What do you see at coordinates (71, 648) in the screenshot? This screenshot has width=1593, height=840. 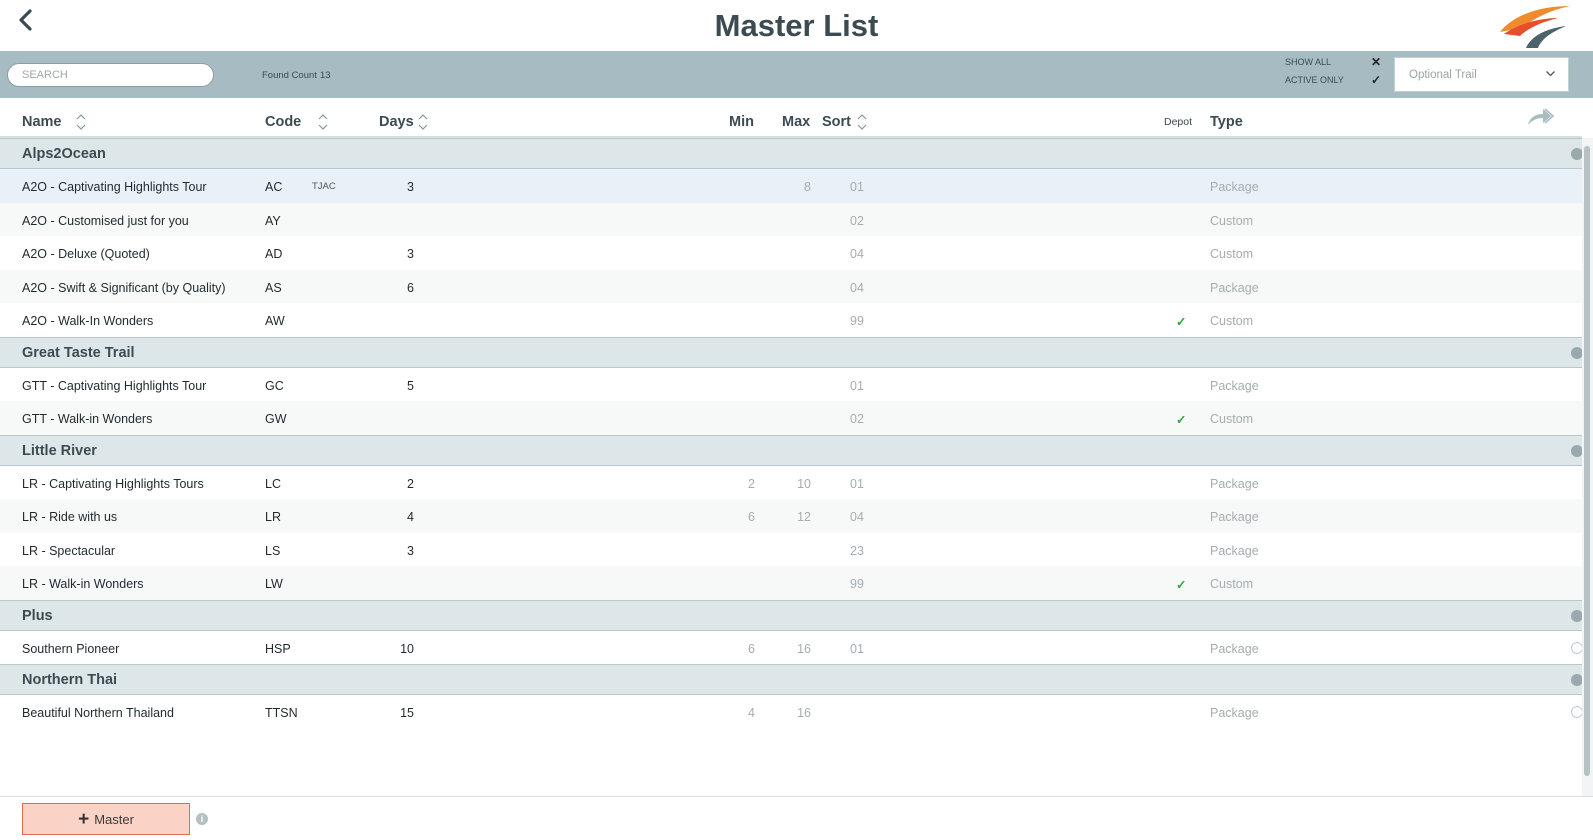 I see `cell-name: Southern Pioneer` at bounding box center [71, 648].